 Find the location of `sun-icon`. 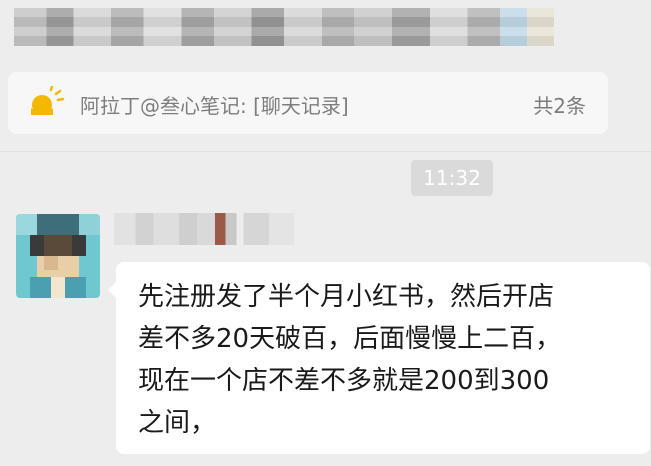

sun-icon is located at coordinates (48, 100).